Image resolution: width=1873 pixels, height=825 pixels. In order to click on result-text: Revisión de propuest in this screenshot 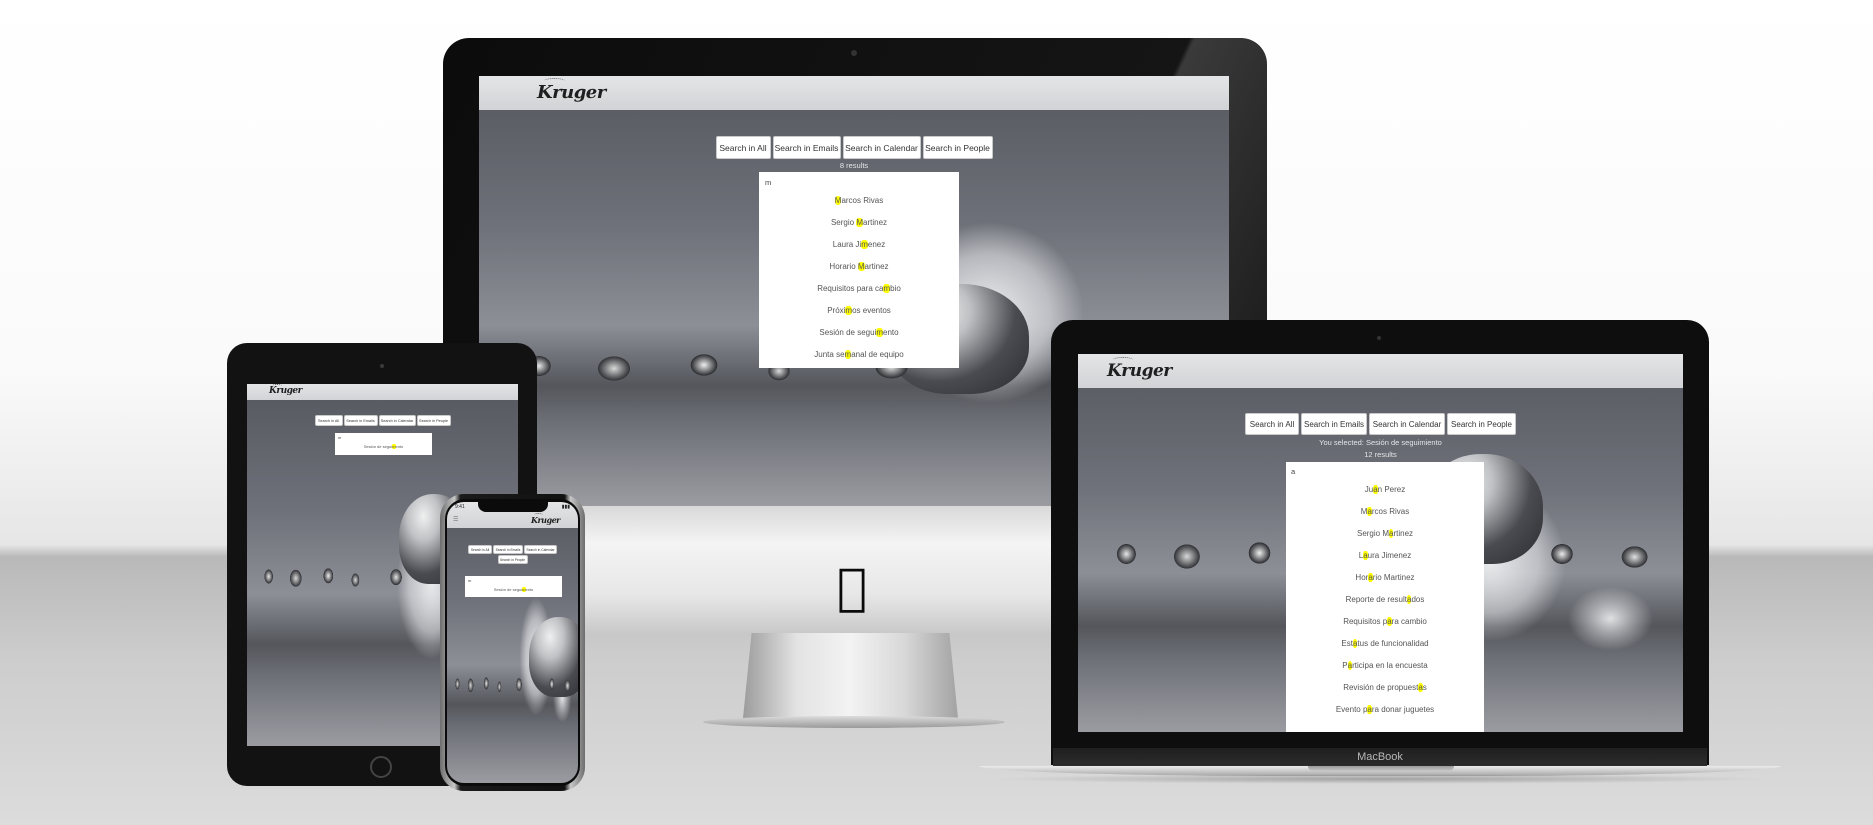, I will do `click(1381, 687)`.